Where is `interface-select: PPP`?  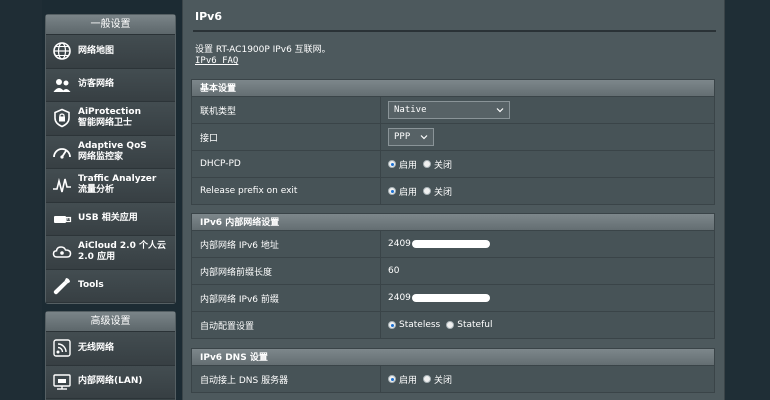
interface-select: PPP is located at coordinates (411, 137).